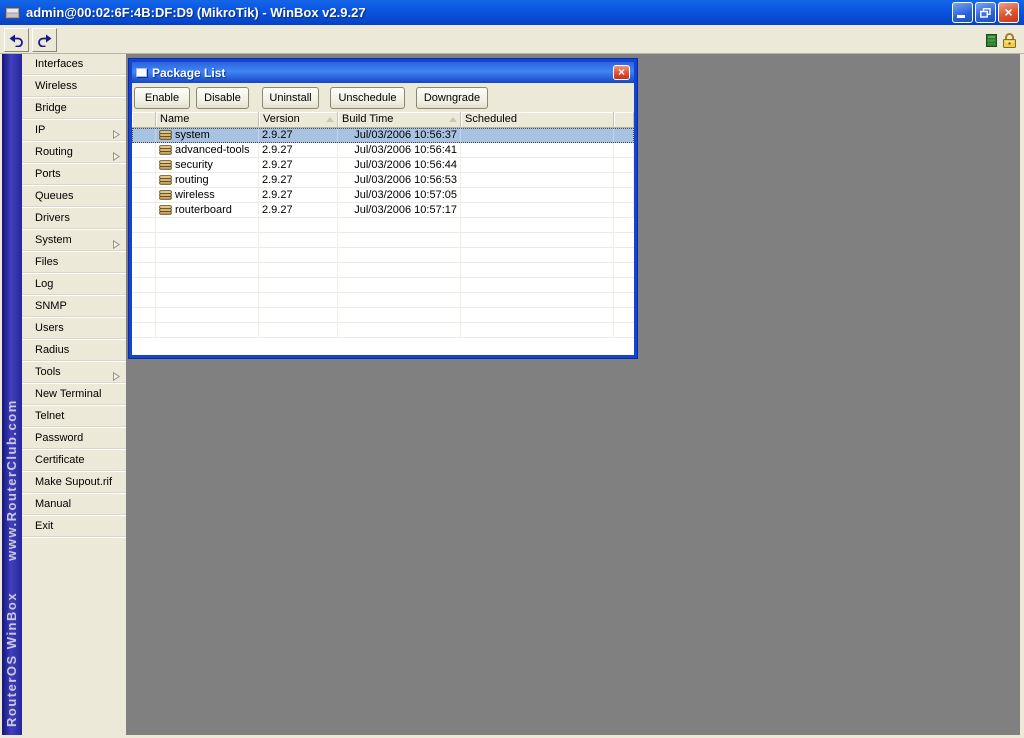  What do you see at coordinates (16, 40) in the screenshot?
I see `undo-button` at bounding box center [16, 40].